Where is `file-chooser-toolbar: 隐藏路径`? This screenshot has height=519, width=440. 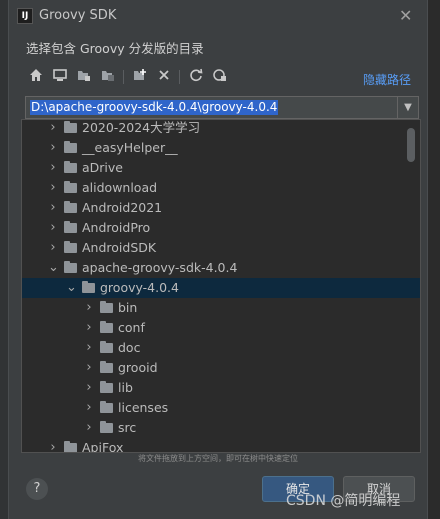 file-chooser-toolbar: 隐藏路径 is located at coordinates (223, 78).